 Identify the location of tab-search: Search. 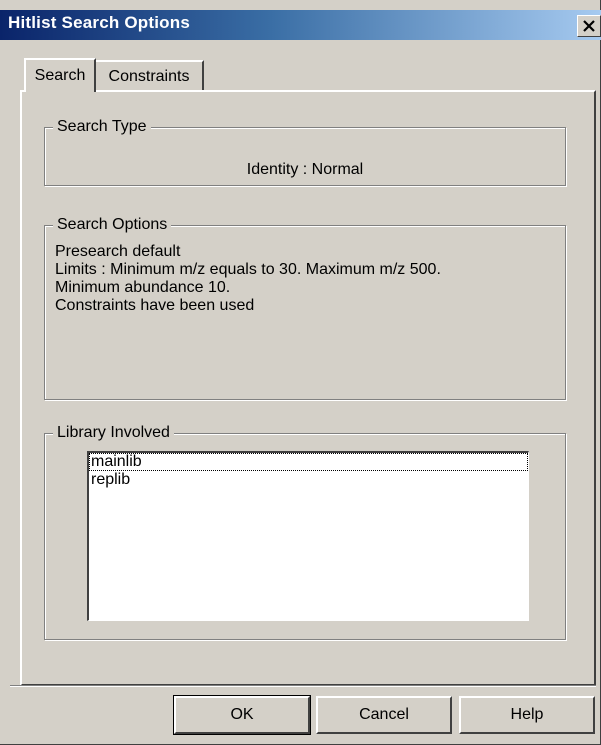
(60, 75).